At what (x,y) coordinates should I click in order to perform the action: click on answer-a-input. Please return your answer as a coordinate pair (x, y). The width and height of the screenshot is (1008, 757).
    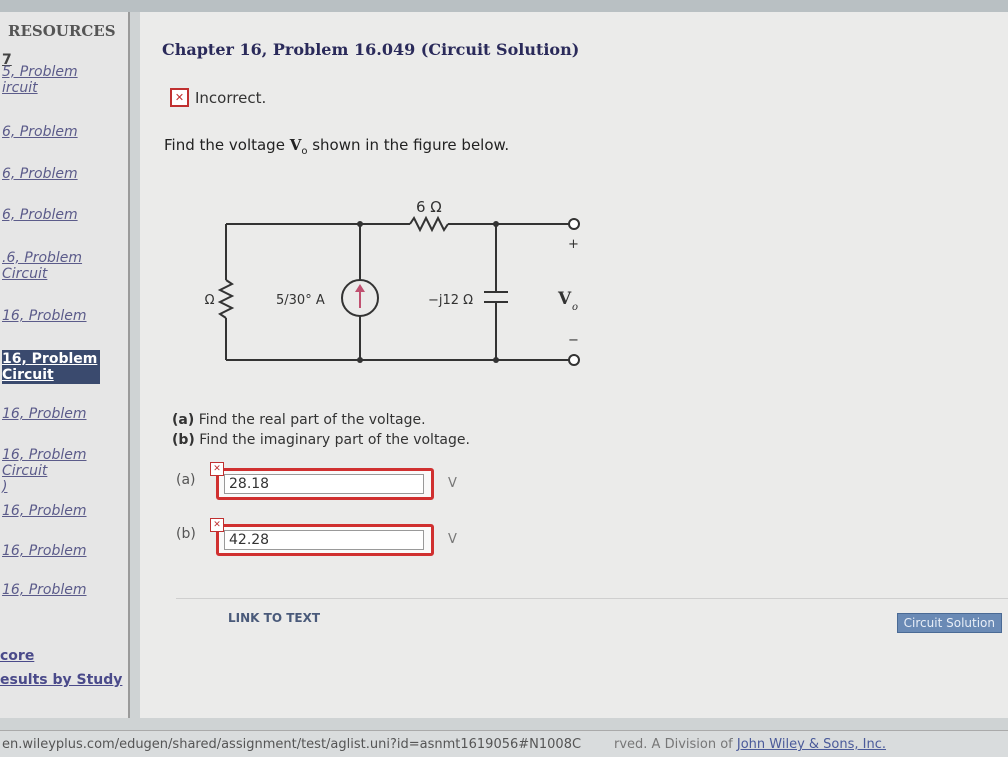
    Looking at the image, I should click on (324, 484).